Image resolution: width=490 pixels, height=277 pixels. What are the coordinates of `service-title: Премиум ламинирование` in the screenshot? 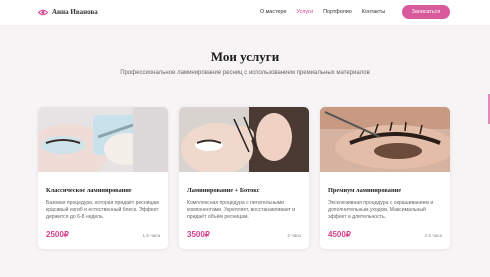 It's located at (364, 190).